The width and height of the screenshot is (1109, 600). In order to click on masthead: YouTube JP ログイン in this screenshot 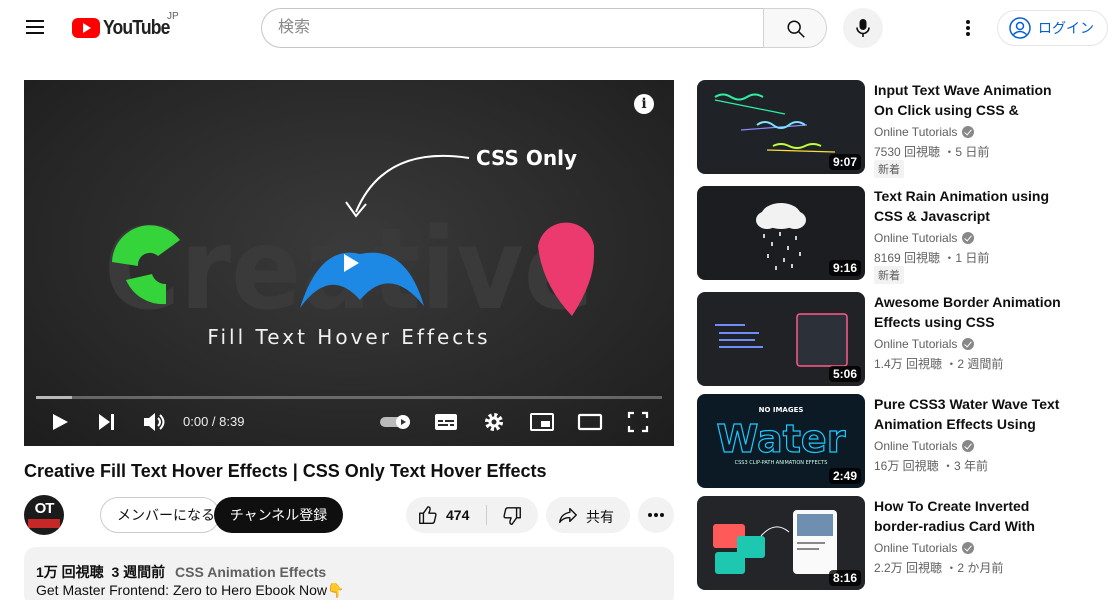, I will do `click(554, 28)`.